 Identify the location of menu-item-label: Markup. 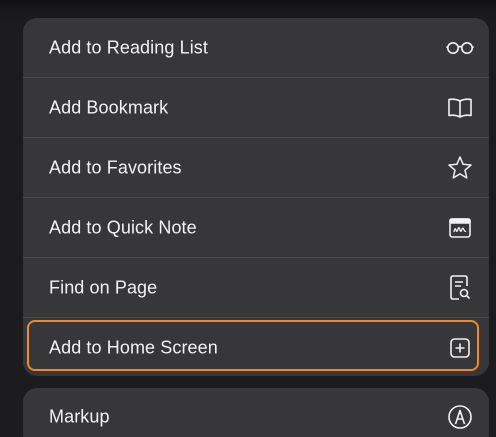
(79, 416).